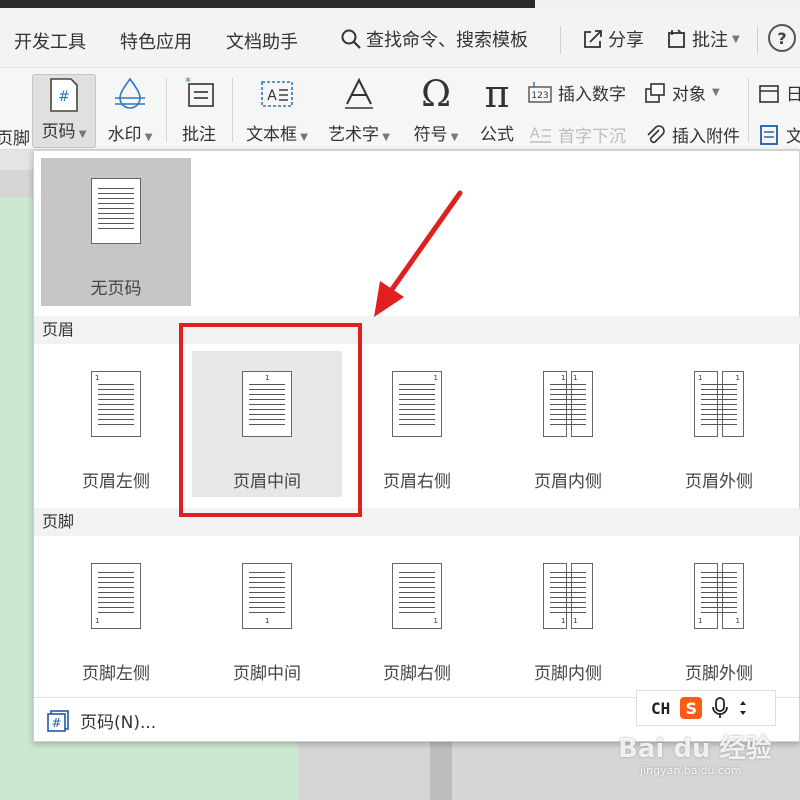 Image resolution: width=800 pixels, height=800 pixels. I want to click on option-footer-left: 1 页脚左侧, so click(116, 616).